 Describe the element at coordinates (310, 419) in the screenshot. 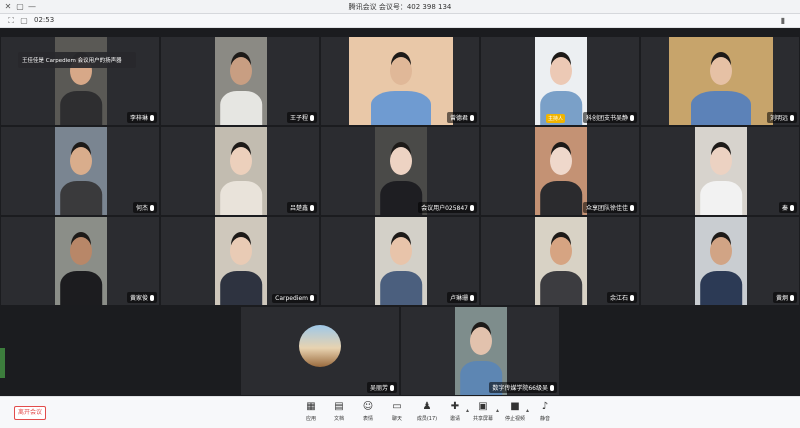

I see `toolbar-button-label: 应用` at that location.